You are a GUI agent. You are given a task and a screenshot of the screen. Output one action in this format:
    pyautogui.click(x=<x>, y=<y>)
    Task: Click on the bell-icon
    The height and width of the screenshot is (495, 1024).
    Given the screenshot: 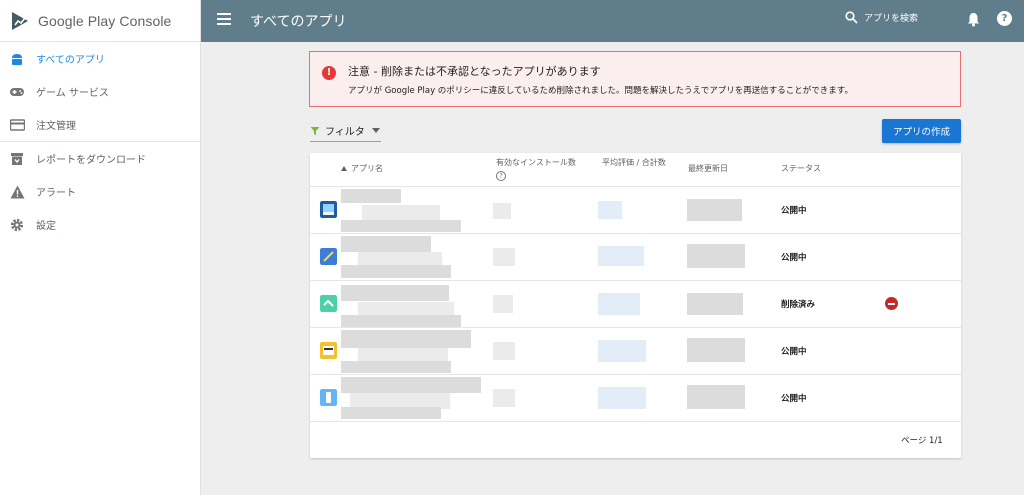 What is the action you would take?
    pyautogui.click(x=973, y=19)
    